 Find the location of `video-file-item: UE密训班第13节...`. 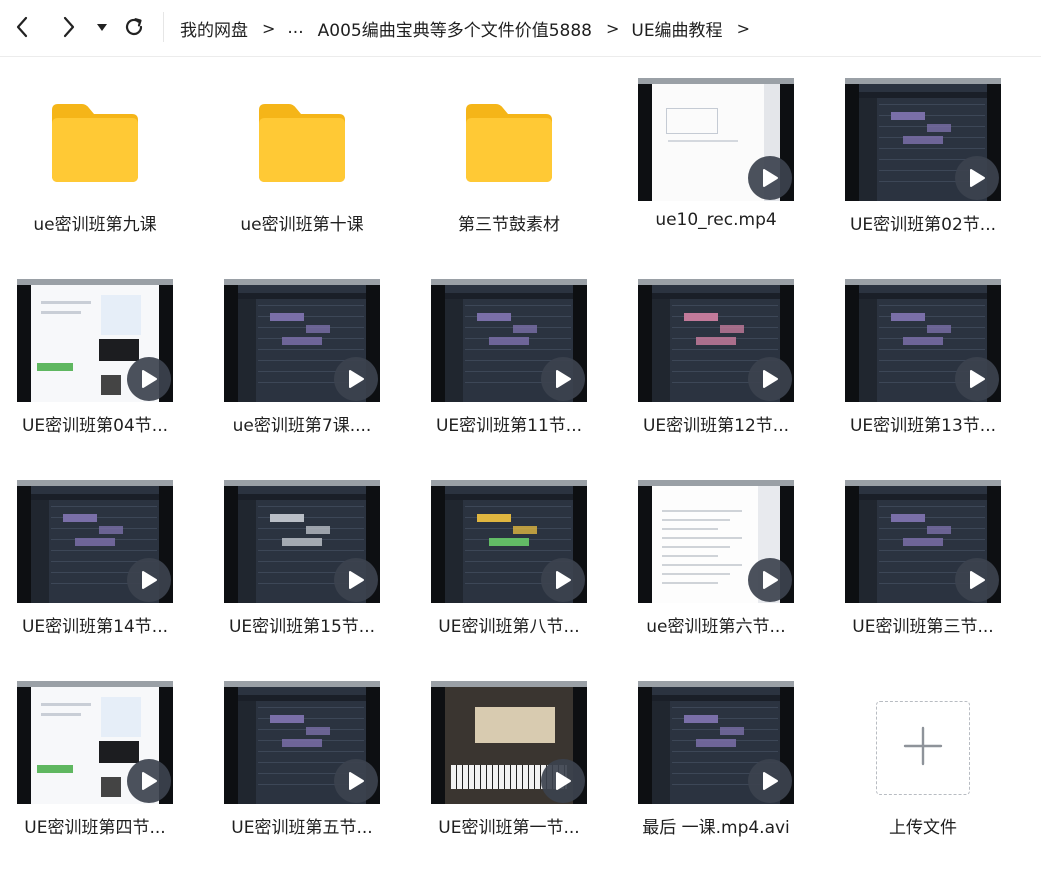

video-file-item: UE密训班第13节... is located at coordinates (923, 347).